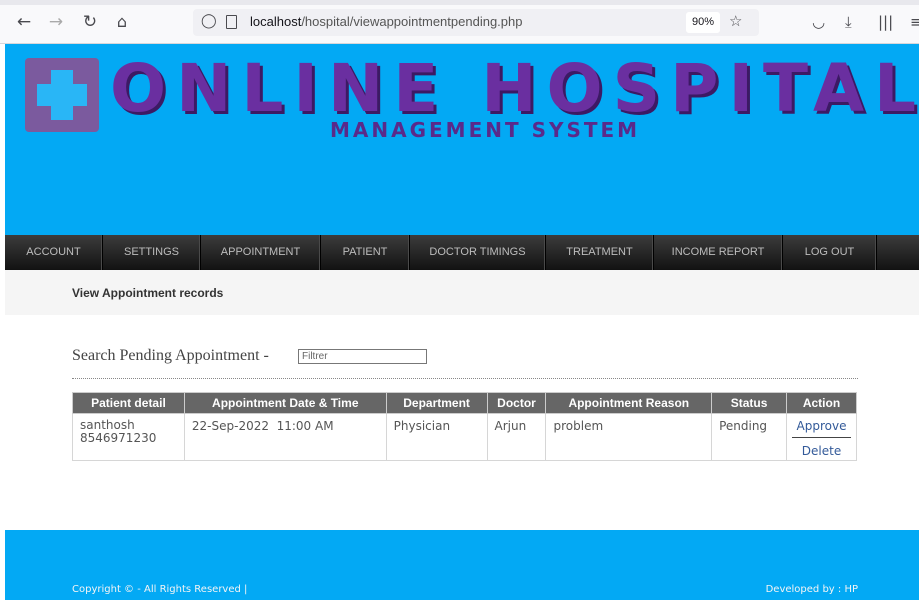  What do you see at coordinates (209, 21) in the screenshot?
I see `shield-icon: ◯` at bounding box center [209, 21].